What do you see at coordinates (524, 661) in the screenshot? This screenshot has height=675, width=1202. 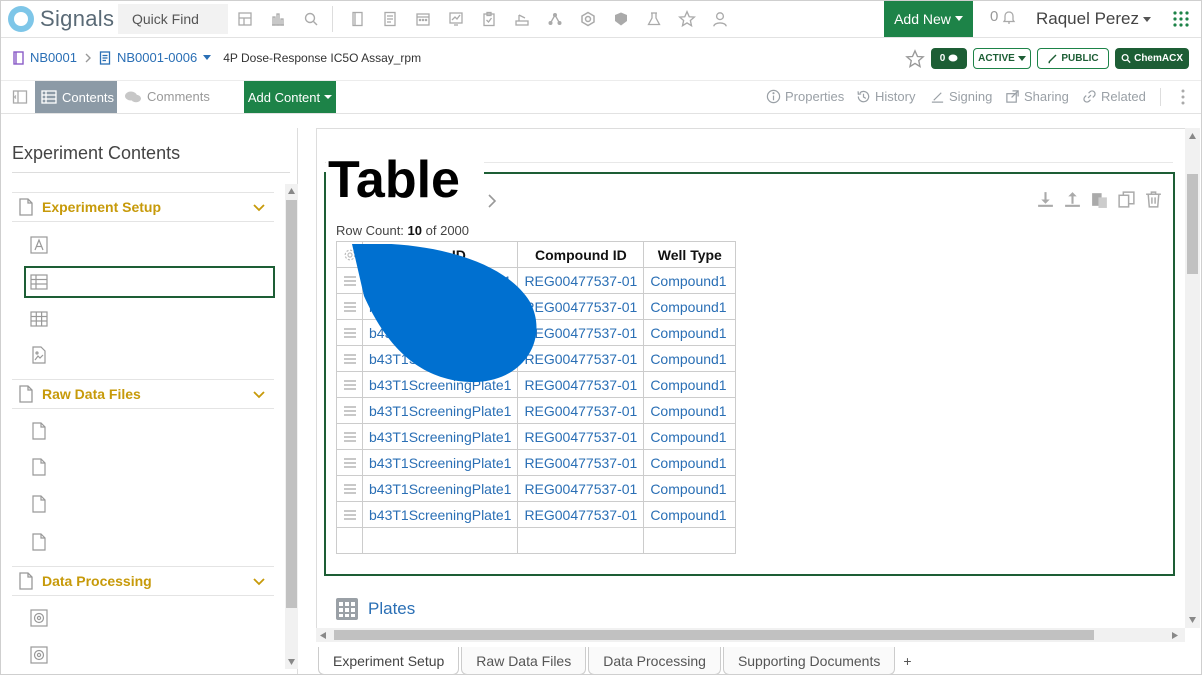 I see `tab-raw-data-files: Raw Data Files` at bounding box center [524, 661].